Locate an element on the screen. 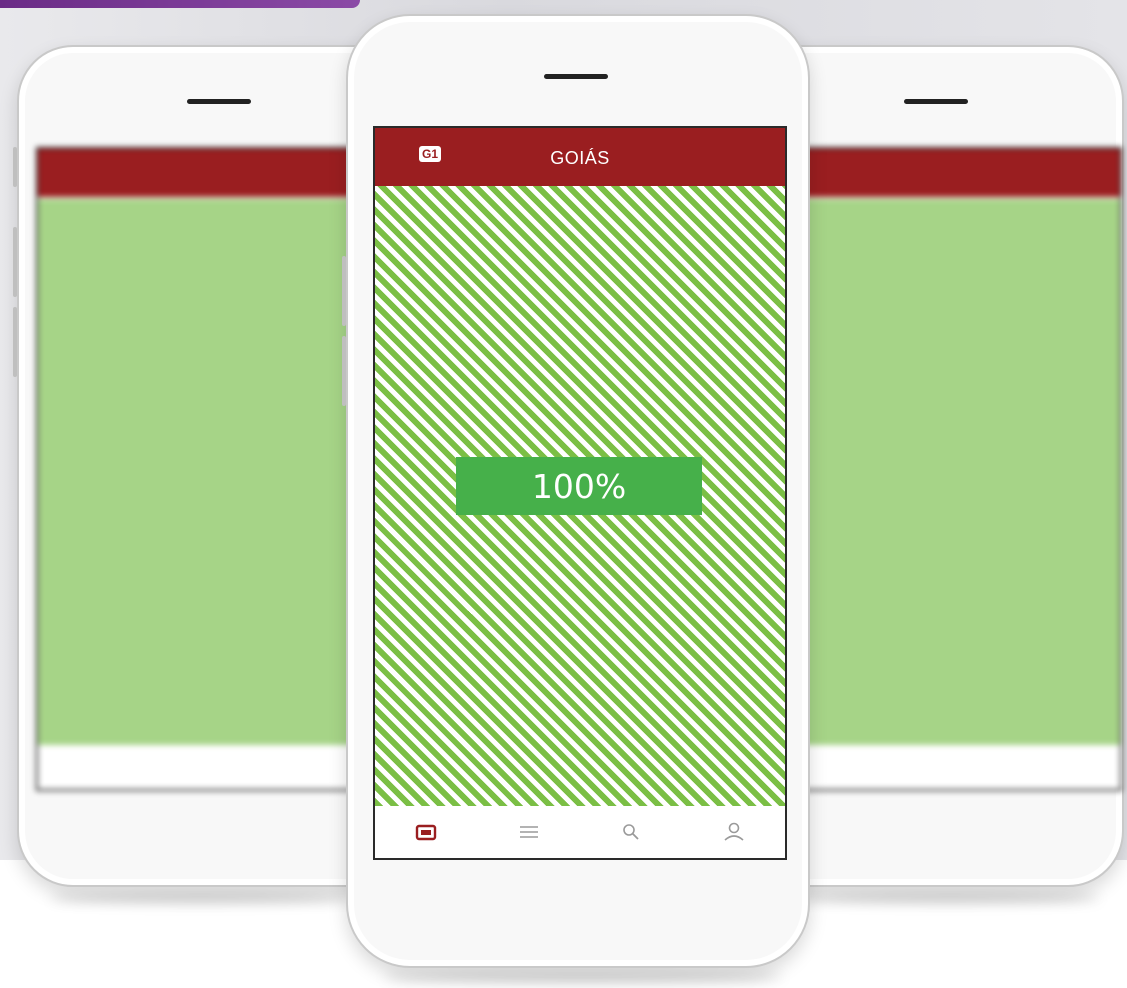 The image size is (1127, 988). background-accent-stripe is located at coordinates (180, 4).